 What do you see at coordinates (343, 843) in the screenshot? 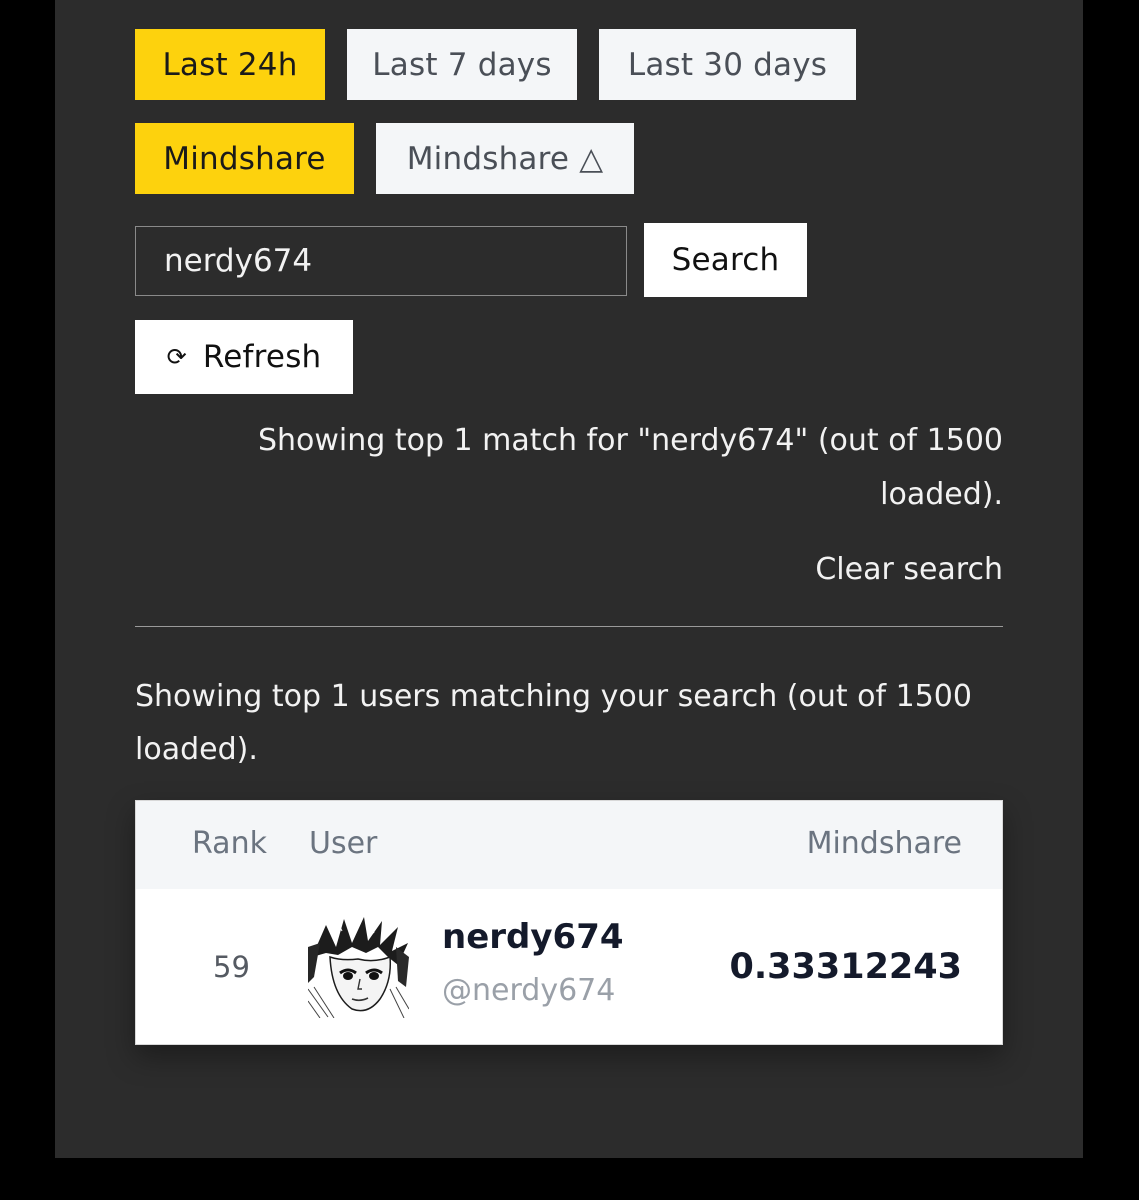
I see `column-header-user: User` at bounding box center [343, 843].